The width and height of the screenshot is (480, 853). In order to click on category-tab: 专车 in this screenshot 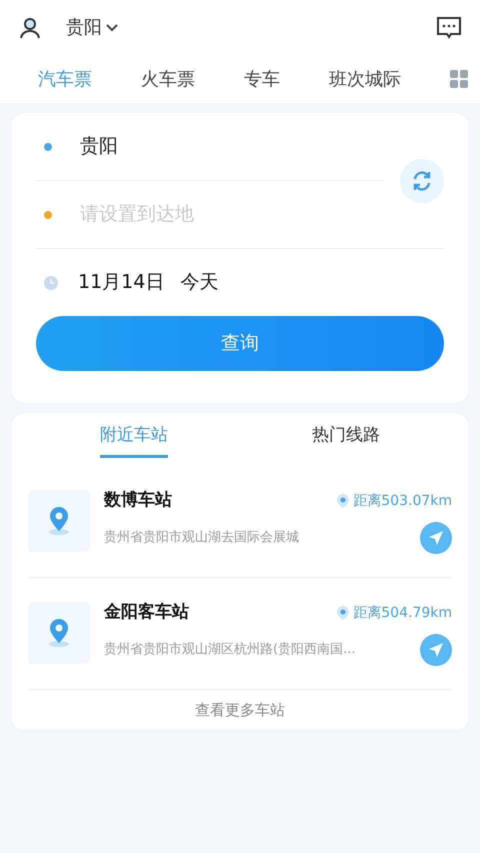, I will do `click(262, 79)`.